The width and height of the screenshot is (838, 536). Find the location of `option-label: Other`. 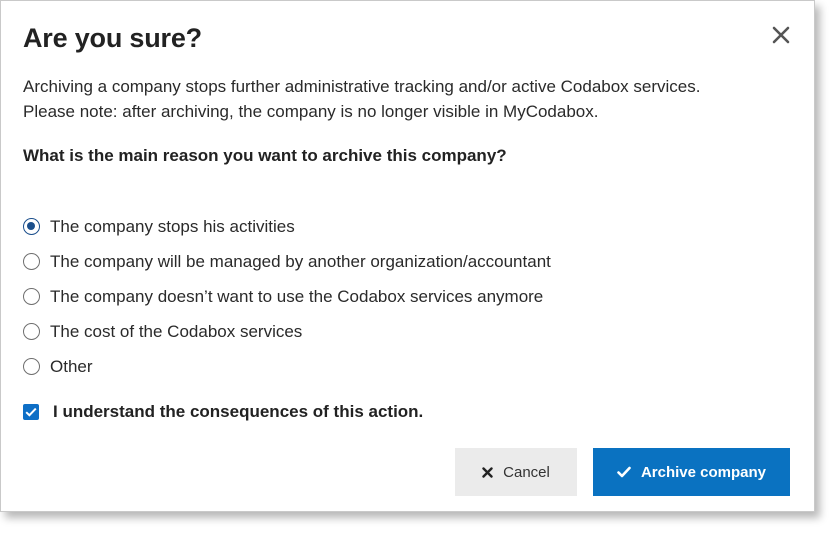

option-label: Other is located at coordinates (71, 366).